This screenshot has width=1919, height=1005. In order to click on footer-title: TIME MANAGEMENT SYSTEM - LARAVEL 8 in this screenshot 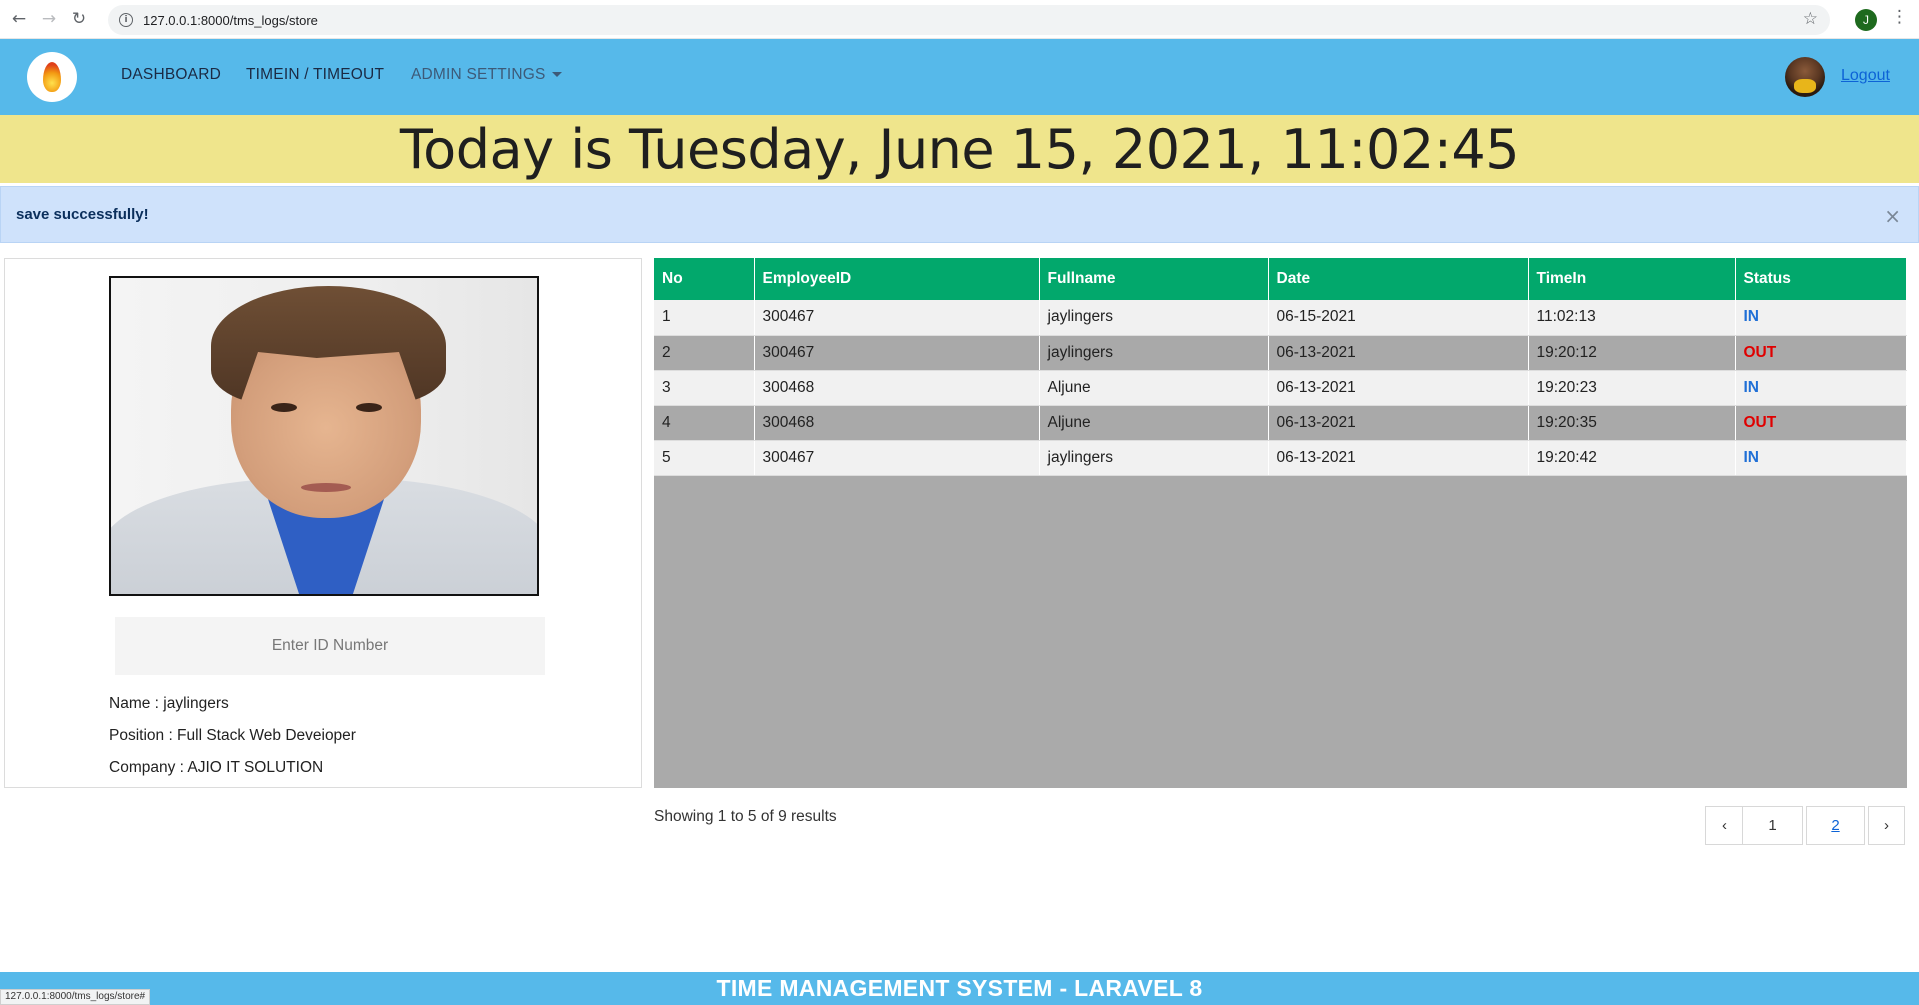, I will do `click(959, 988)`.